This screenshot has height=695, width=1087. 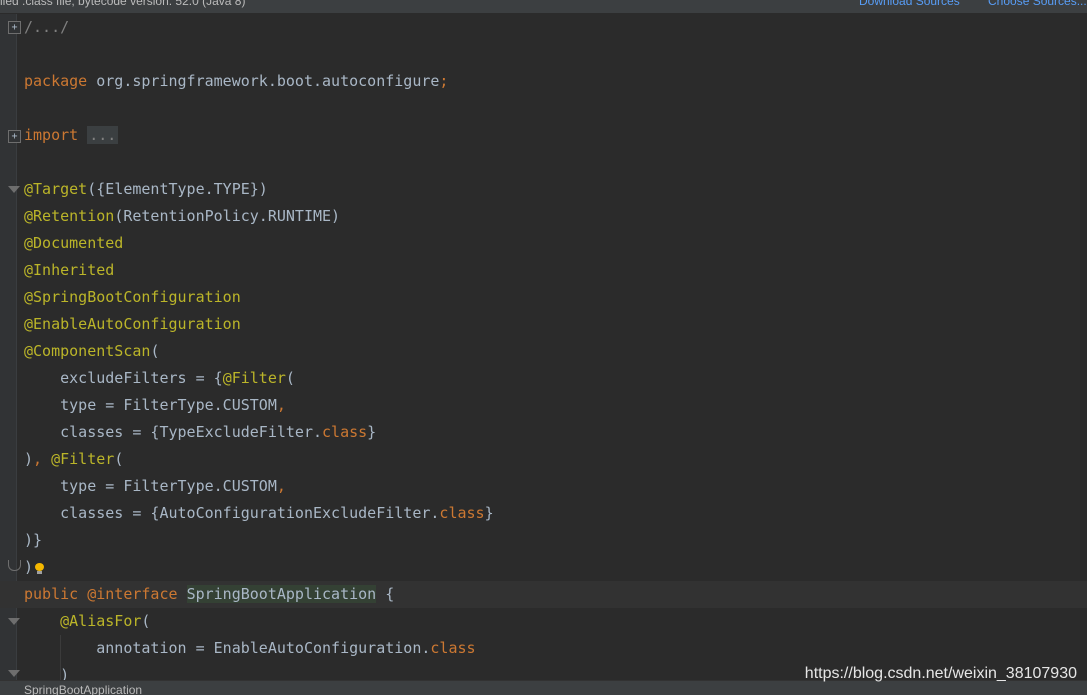 What do you see at coordinates (543, 378) in the screenshot?
I see `code-line: excludeFilters = {@Filter(` at bounding box center [543, 378].